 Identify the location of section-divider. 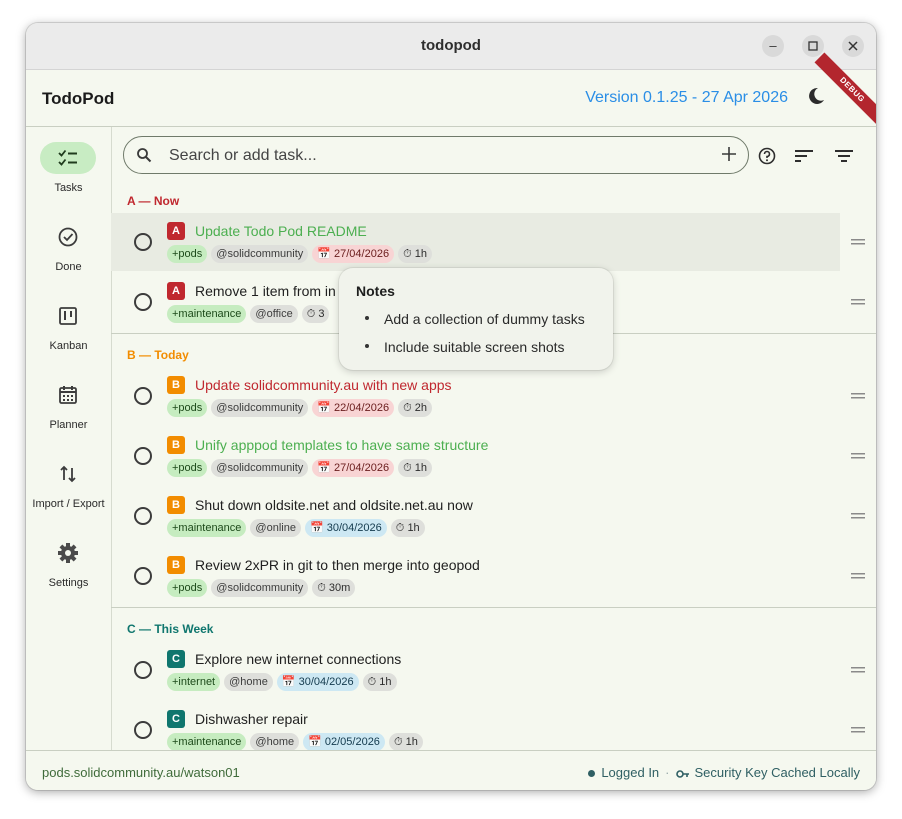
(493, 607).